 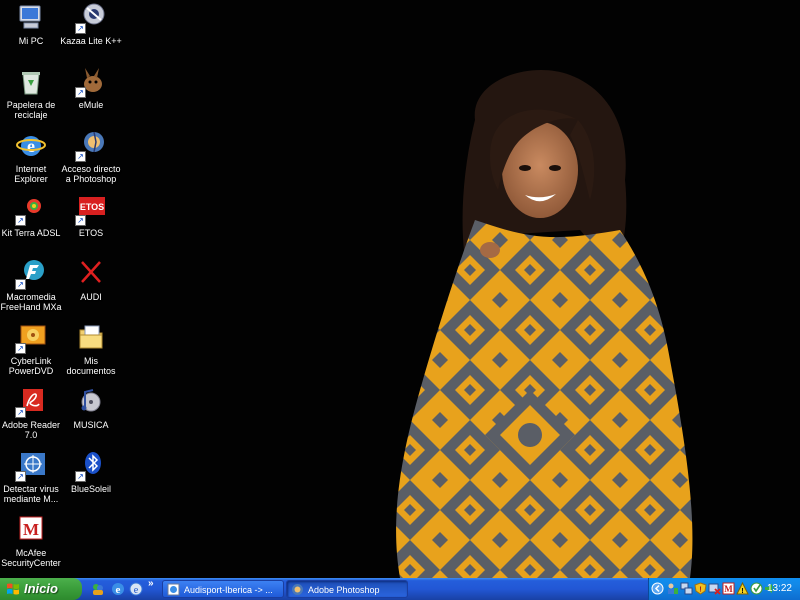 I want to click on audio-tray-icon, so click(x=756, y=588).